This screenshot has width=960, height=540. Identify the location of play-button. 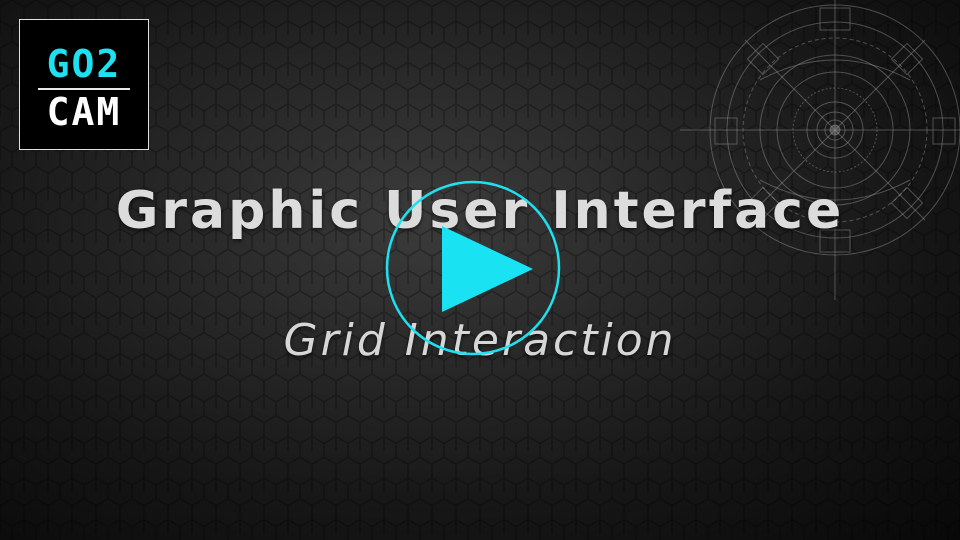
(473, 268).